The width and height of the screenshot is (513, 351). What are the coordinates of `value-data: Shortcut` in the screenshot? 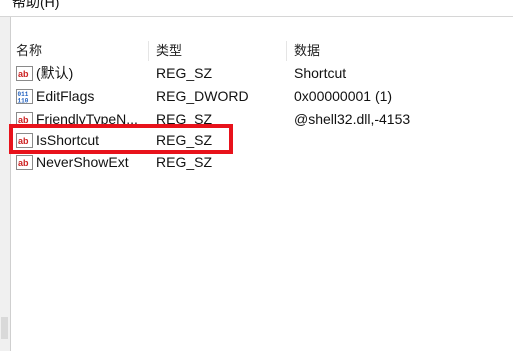 It's located at (320, 73).